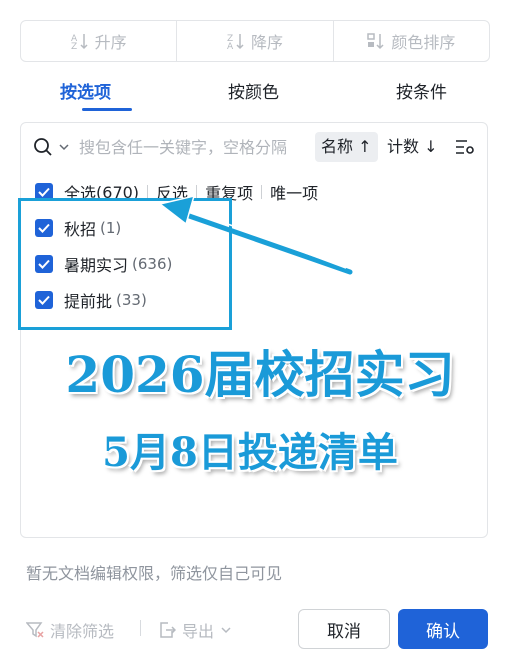 Image resolution: width=509 pixels, height=669 pixels. What do you see at coordinates (107, 109) in the screenshot?
I see `active-tab-indicator` at bounding box center [107, 109].